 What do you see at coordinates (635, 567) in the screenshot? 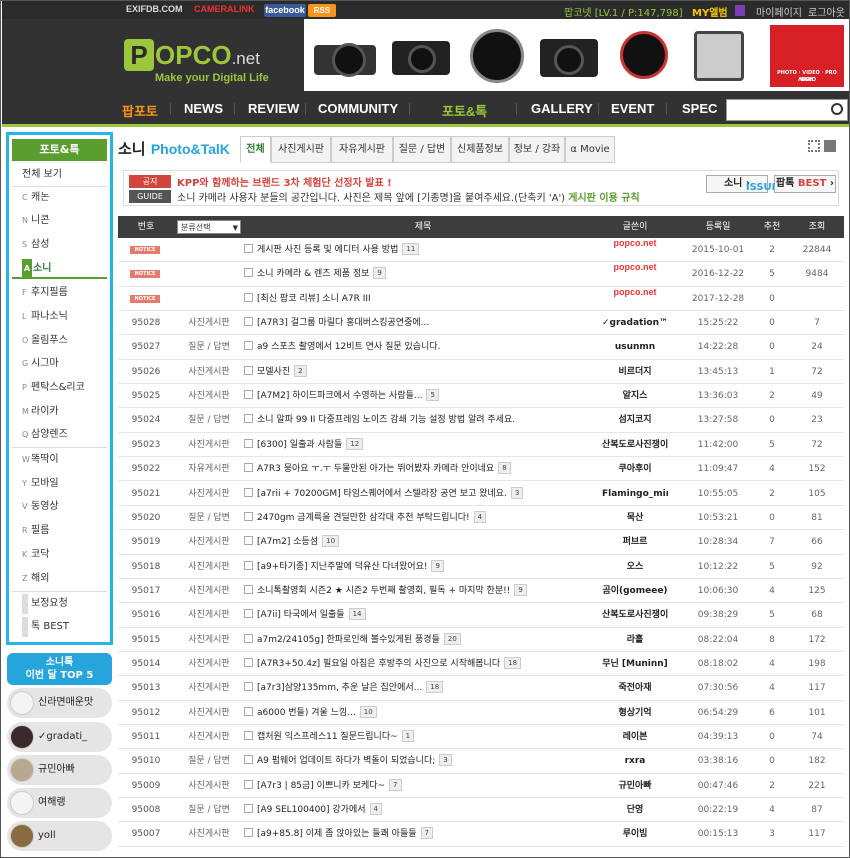
I see `post-author: 오스` at bounding box center [635, 567].